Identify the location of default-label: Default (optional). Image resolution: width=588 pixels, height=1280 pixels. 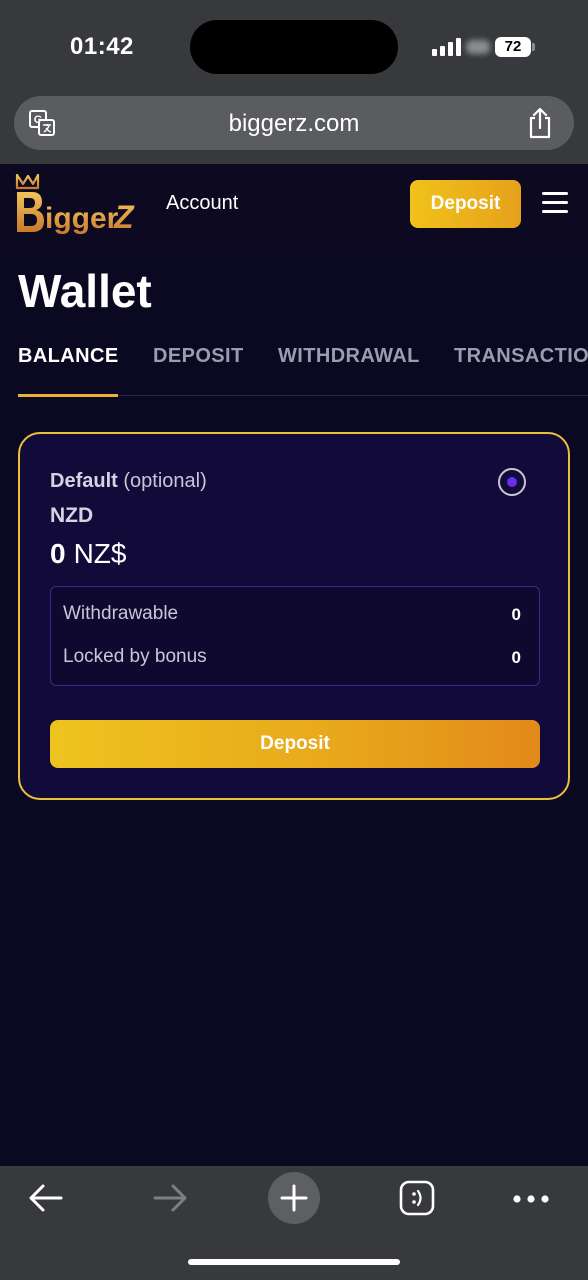
(128, 481).